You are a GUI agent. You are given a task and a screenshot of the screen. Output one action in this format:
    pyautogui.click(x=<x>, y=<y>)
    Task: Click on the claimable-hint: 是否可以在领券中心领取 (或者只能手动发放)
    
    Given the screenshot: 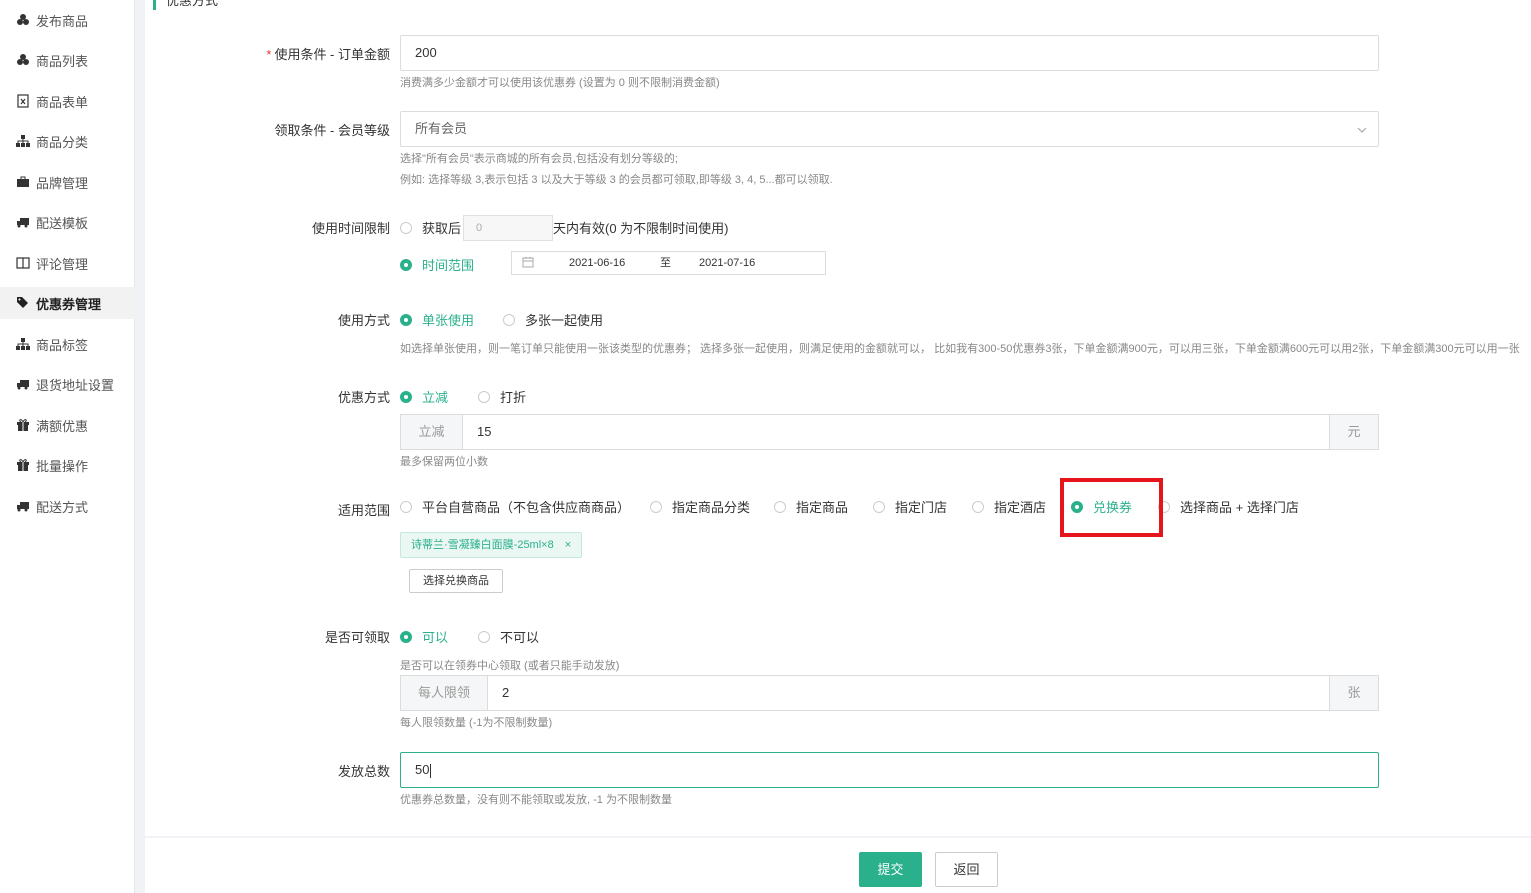 What is the action you would take?
    pyautogui.click(x=510, y=666)
    